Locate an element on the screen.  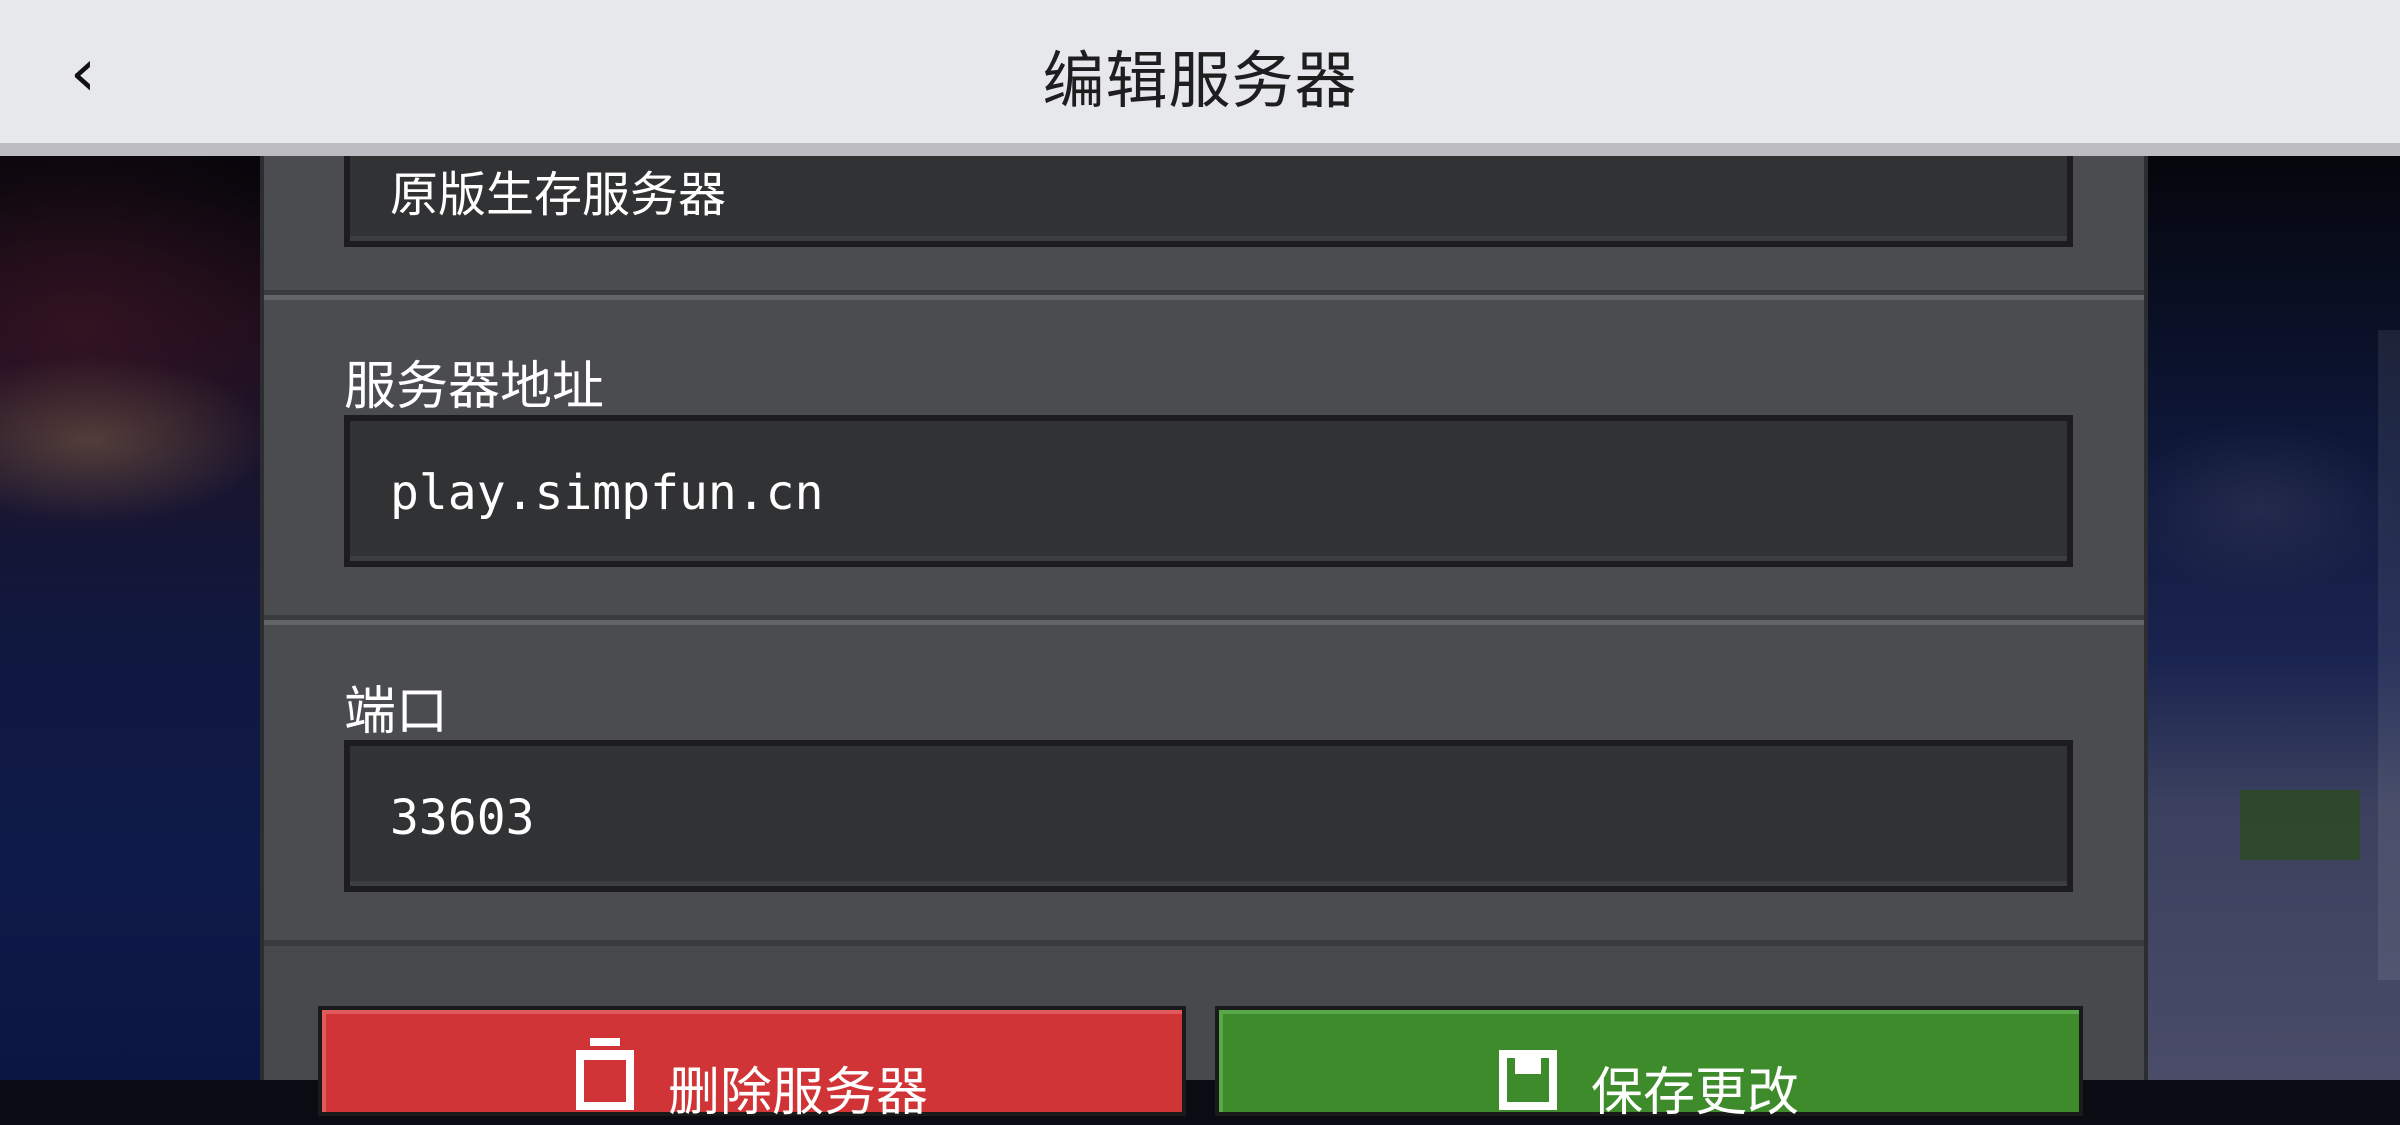
port-value: 33603 is located at coordinates (462, 818).